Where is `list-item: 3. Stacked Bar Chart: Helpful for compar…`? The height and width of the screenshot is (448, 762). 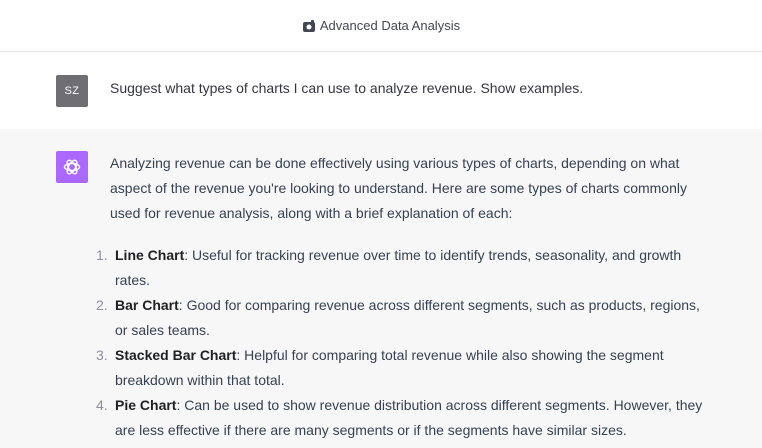
list-item: 3. Stacked Bar Chart: Helpful for compar… is located at coordinates (403, 368).